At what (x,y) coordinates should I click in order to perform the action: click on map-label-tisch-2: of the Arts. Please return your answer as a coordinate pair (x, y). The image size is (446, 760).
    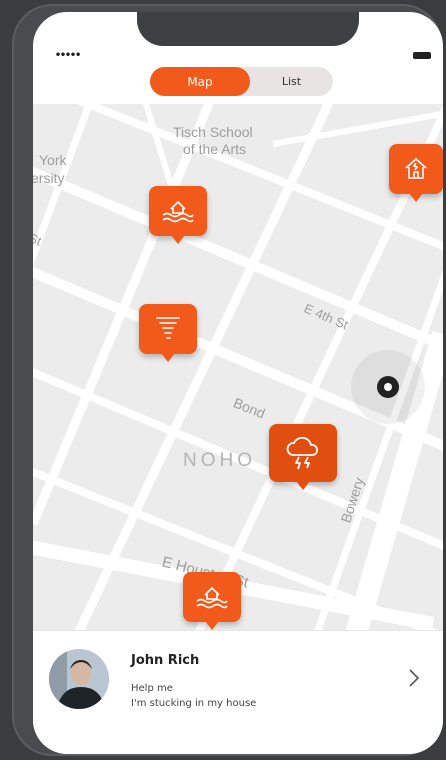
    Looking at the image, I should click on (215, 149).